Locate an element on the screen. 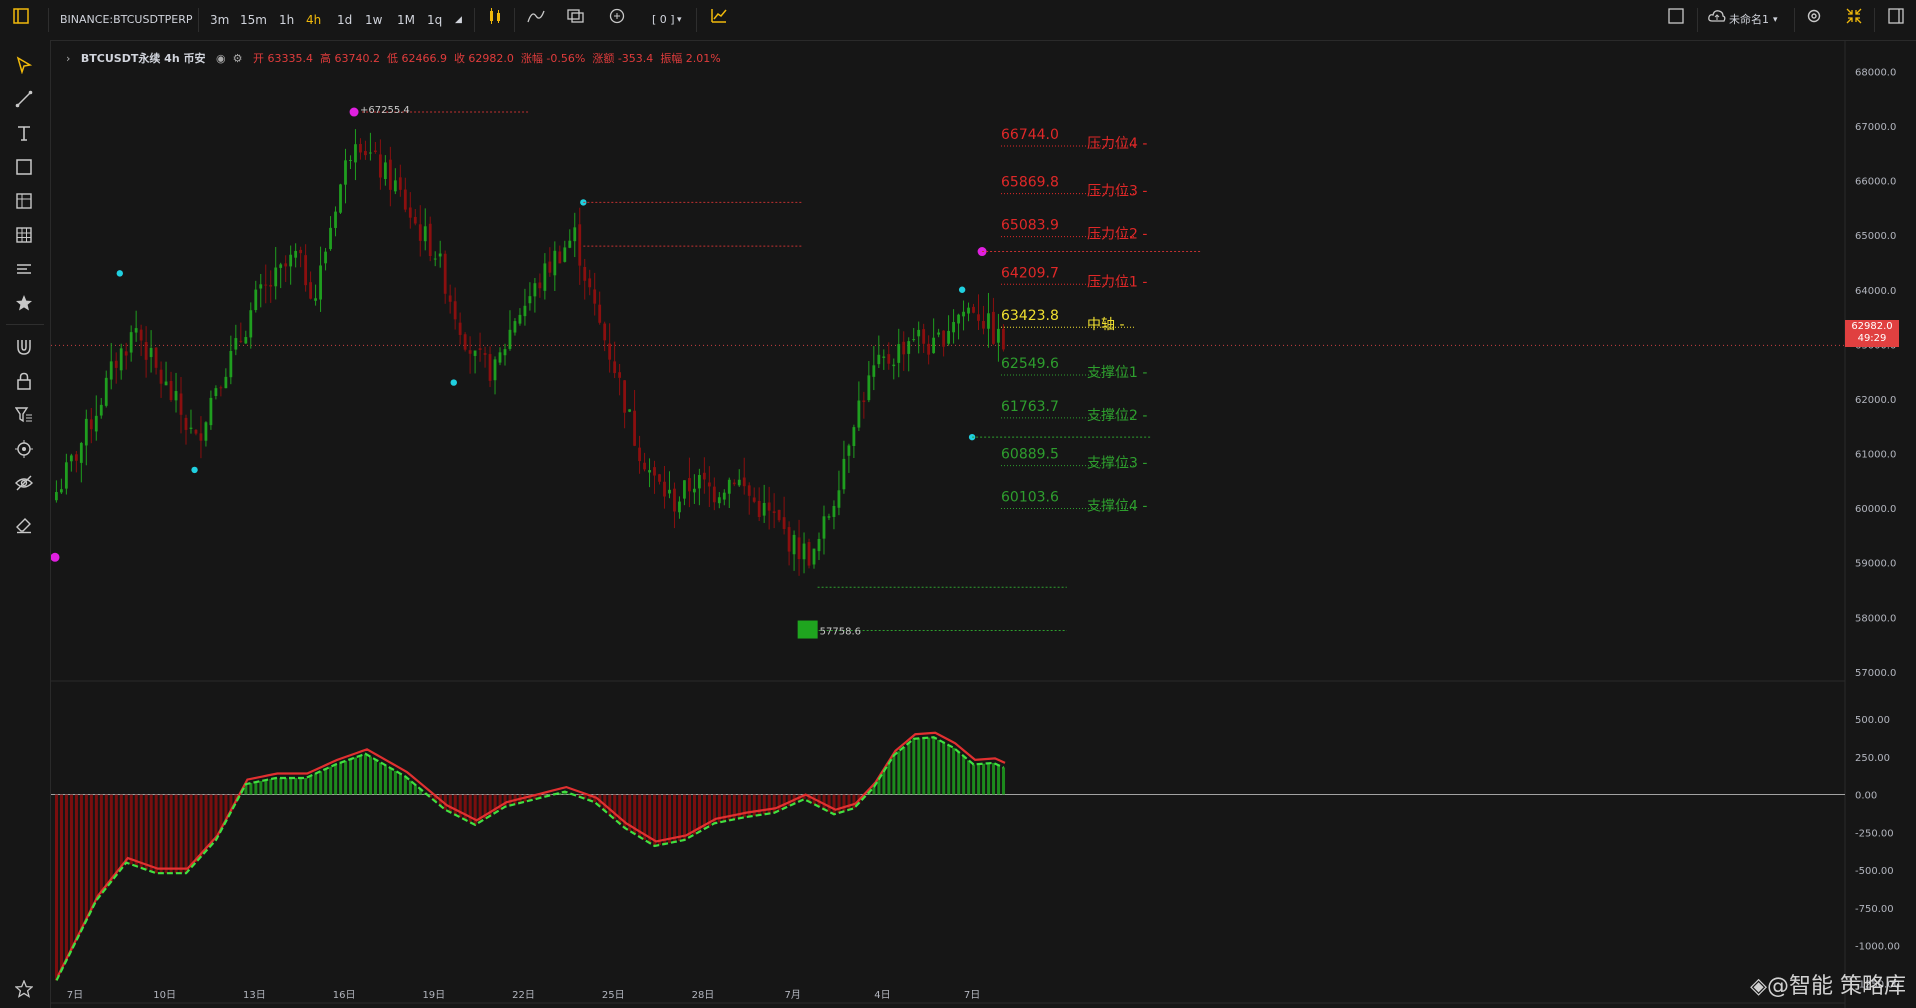 The width and height of the screenshot is (1916, 1008). osc-axis-label: -500.00 is located at coordinates (1874, 871).